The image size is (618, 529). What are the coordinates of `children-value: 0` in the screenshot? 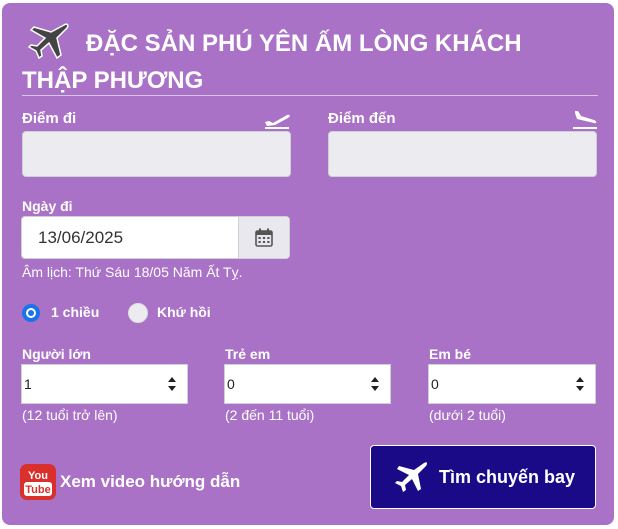 It's located at (231, 384).